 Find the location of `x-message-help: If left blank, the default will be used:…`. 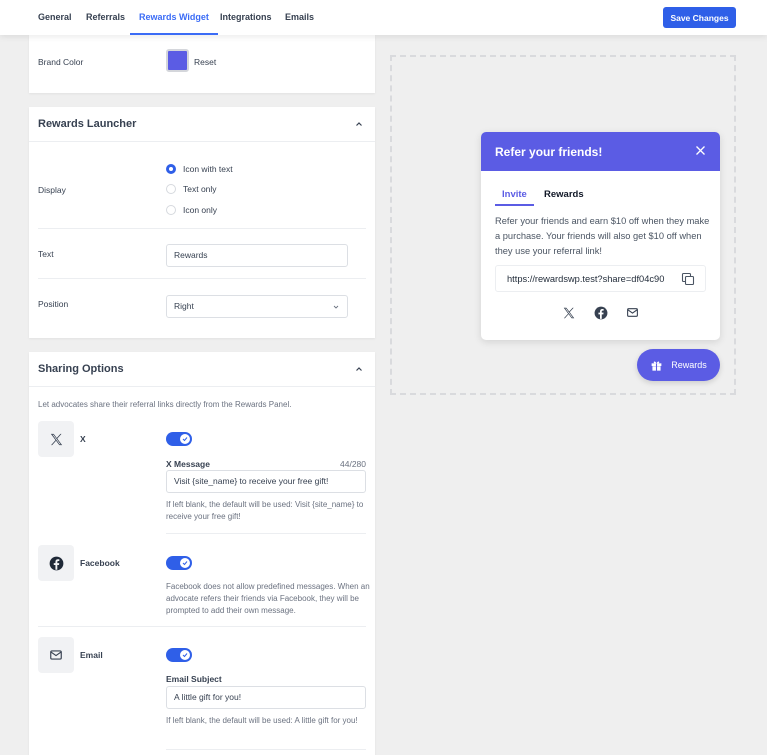

x-message-help: If left blank, the default will be used:… is located at coordinates (265, 510).